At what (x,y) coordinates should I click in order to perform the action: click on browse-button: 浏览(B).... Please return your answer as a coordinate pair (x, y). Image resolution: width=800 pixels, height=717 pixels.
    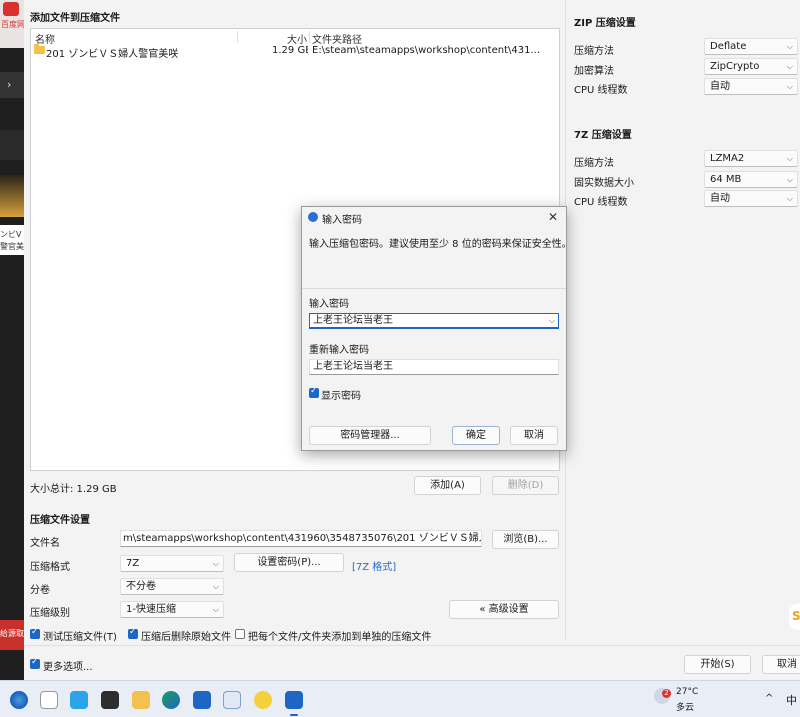
    Looking at the image, I should click on (525, 539).